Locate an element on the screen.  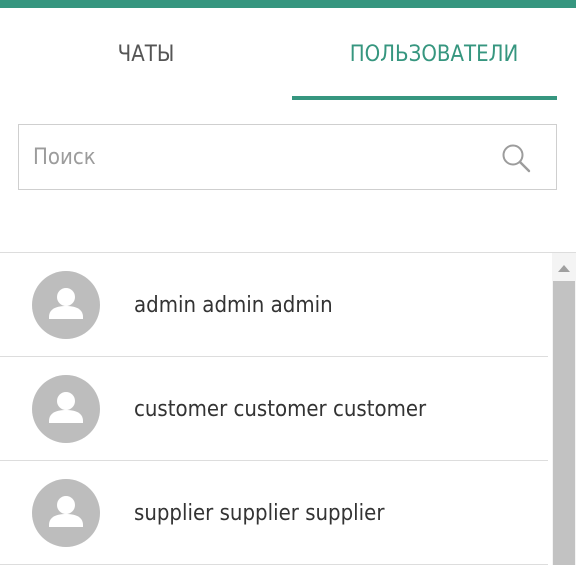
user-name: customer customer customer is located at coordinates (280, 409).